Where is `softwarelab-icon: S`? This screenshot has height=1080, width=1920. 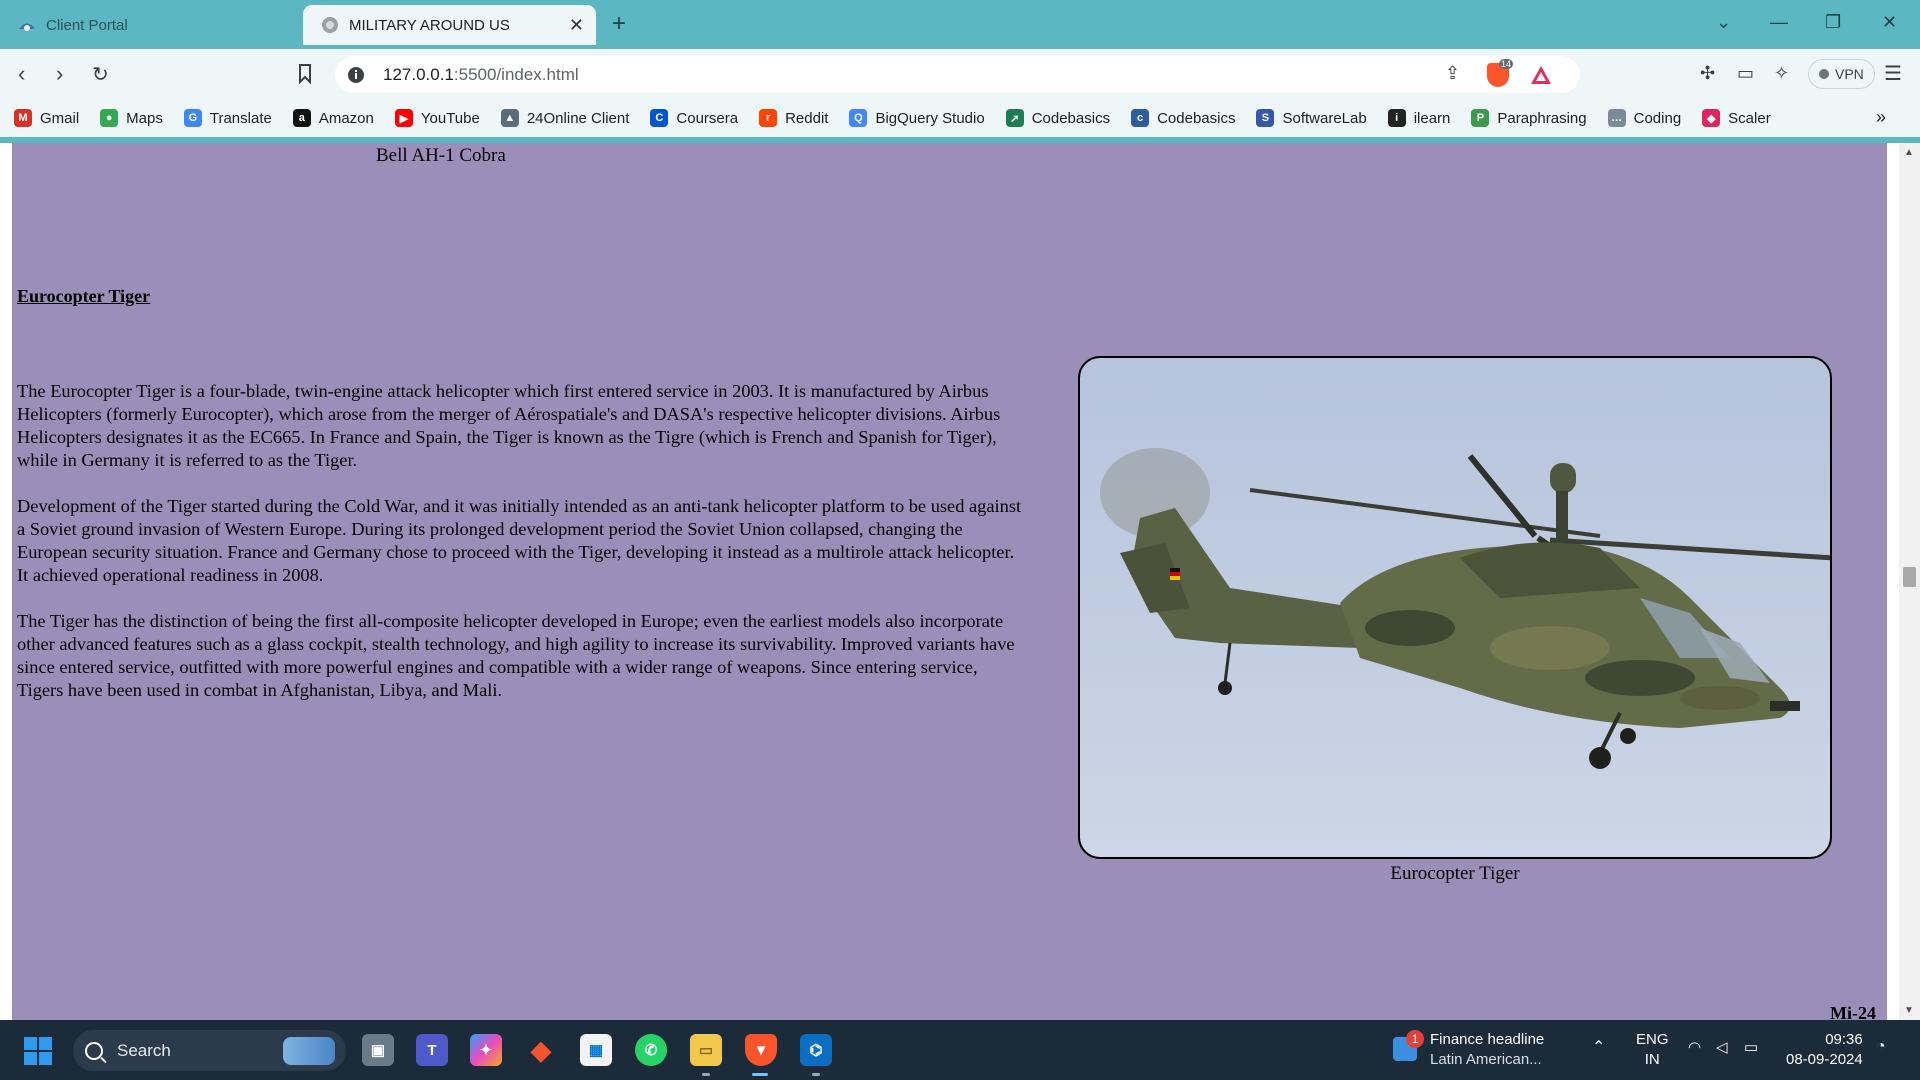
softwarelab-icon: S is located at coordinates (1265, 118).